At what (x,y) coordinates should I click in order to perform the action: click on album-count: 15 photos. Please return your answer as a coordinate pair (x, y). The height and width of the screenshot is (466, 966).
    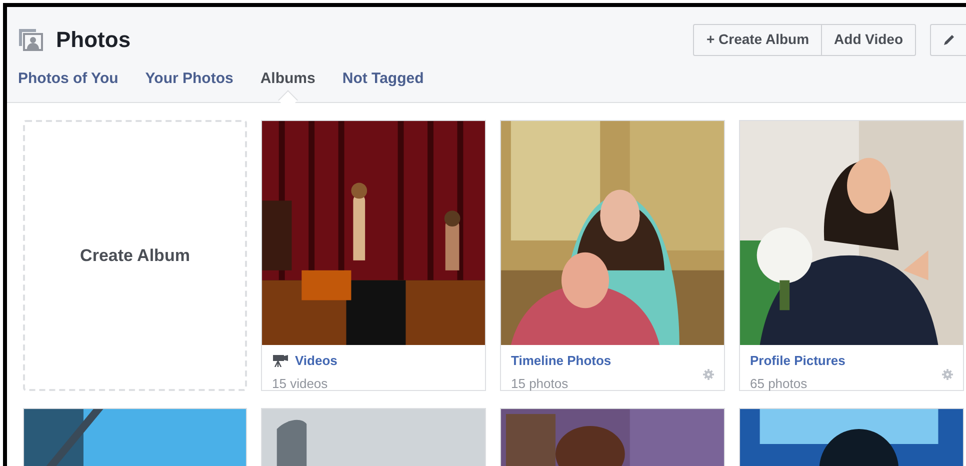
    Looking at the image, I should click on (539, 383).